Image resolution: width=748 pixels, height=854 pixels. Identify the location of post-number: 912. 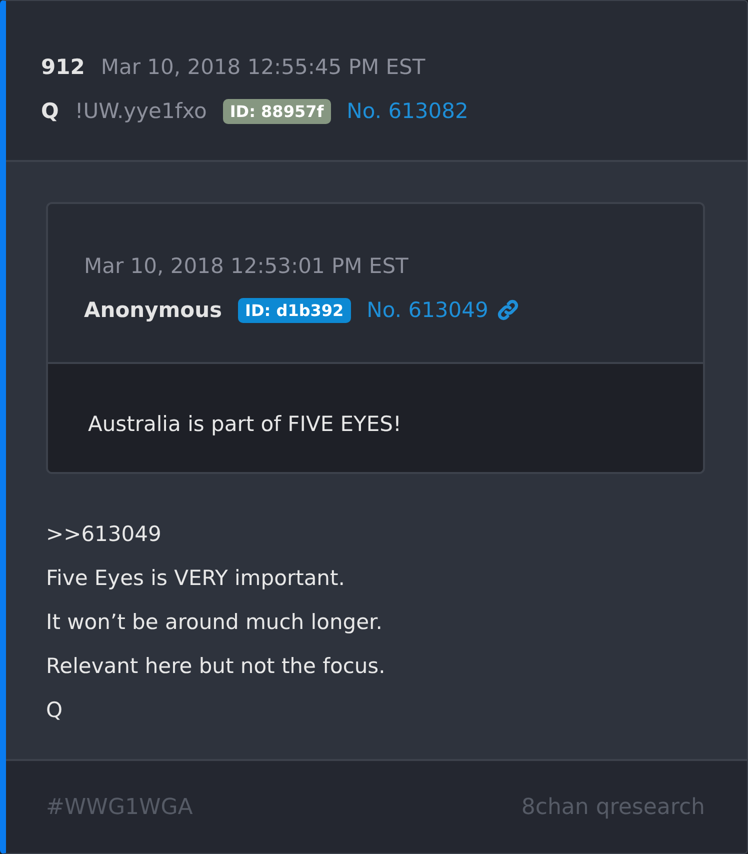
(63, 67).